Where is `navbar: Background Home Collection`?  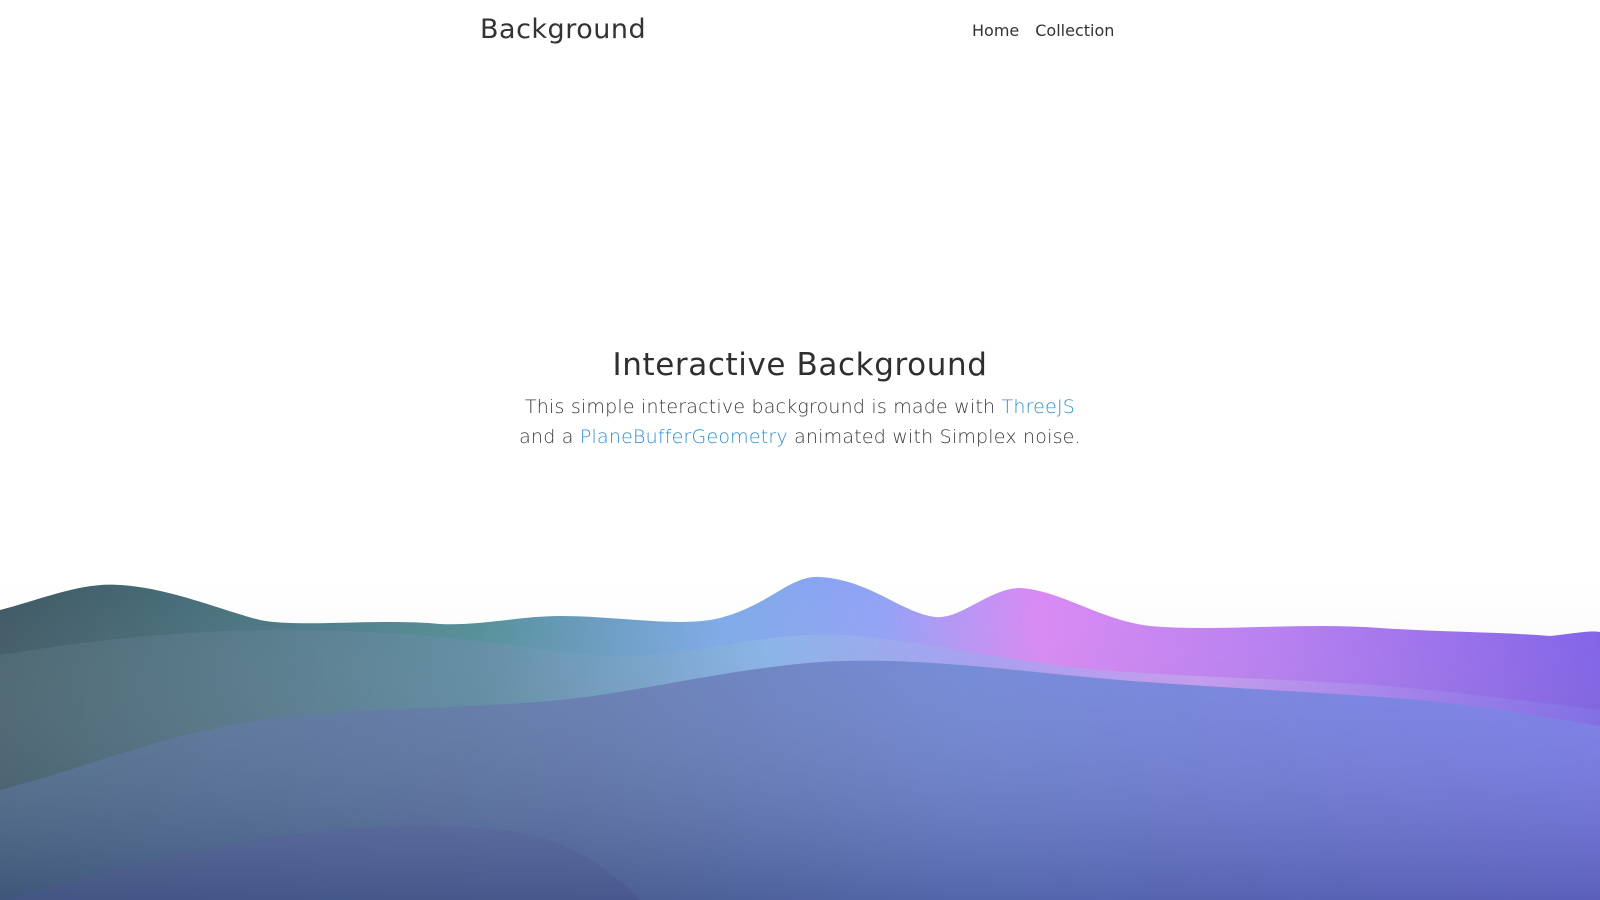 navbar: Background Home Collection is located at coordinates (800, 33).